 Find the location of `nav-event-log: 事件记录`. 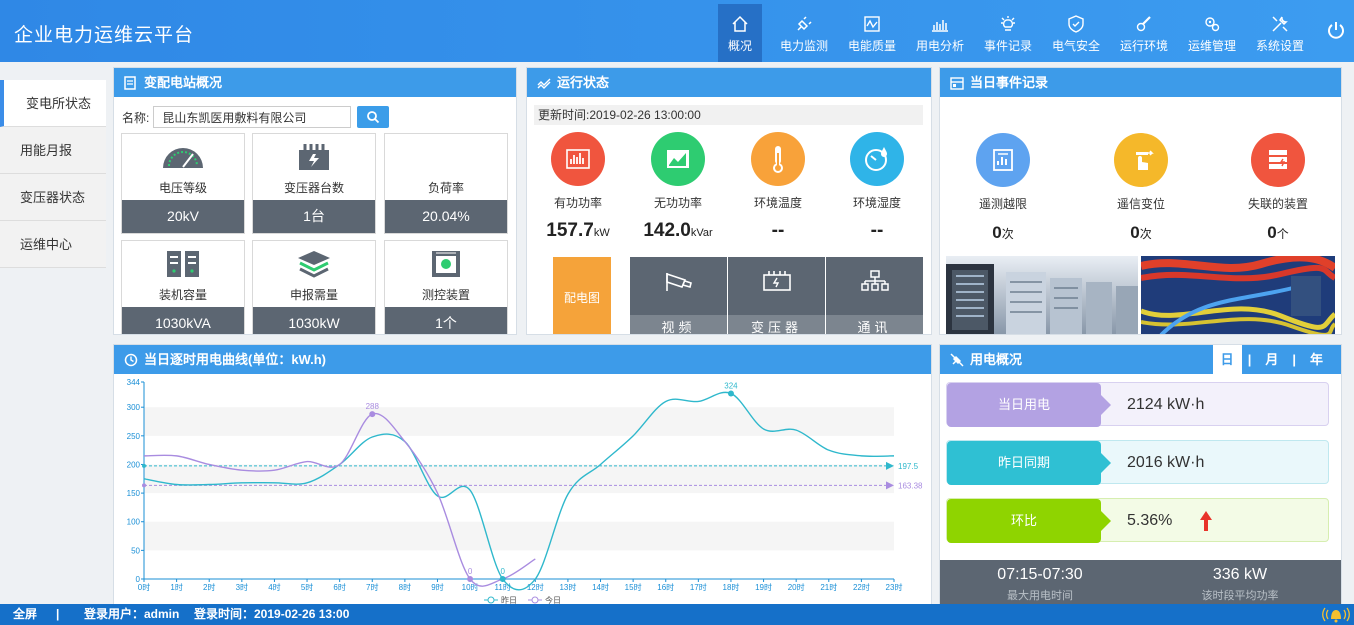

nav-event-log: 事件记录 is located at coordinates (1008, 33).